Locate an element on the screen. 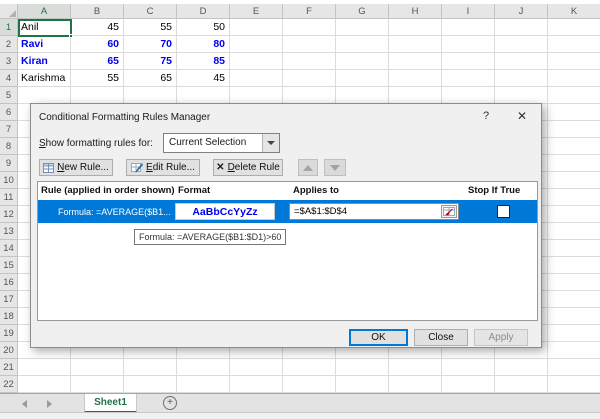 The width and height of the screenshot is (600, 419). add-sheet-icon: + is located at coordinates (170, 403).